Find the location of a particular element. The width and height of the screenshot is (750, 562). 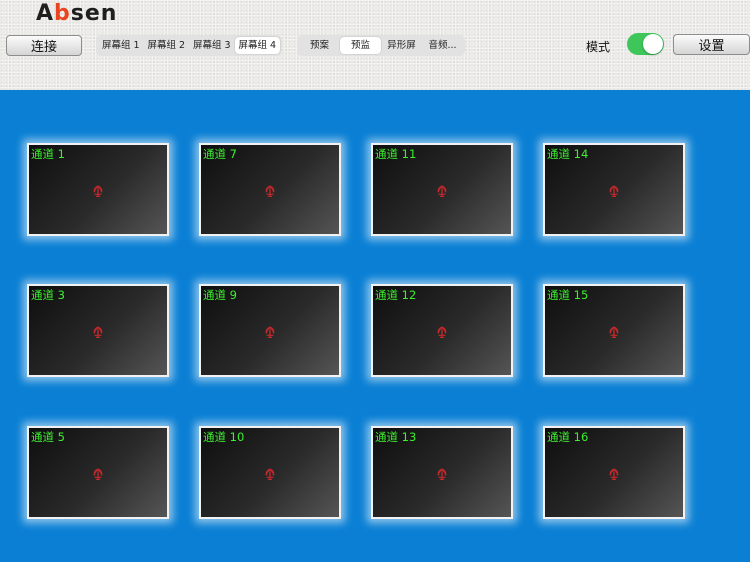

tab-preview: 预监 is located at coordinates (360, 45).